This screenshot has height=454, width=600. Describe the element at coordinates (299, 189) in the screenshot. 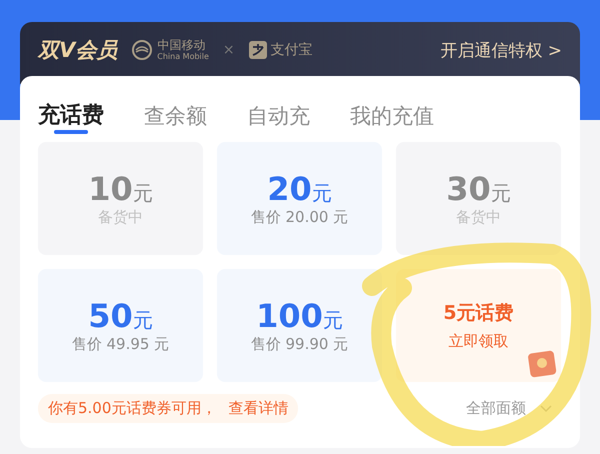

I see `amount-text: 20元` at that location.